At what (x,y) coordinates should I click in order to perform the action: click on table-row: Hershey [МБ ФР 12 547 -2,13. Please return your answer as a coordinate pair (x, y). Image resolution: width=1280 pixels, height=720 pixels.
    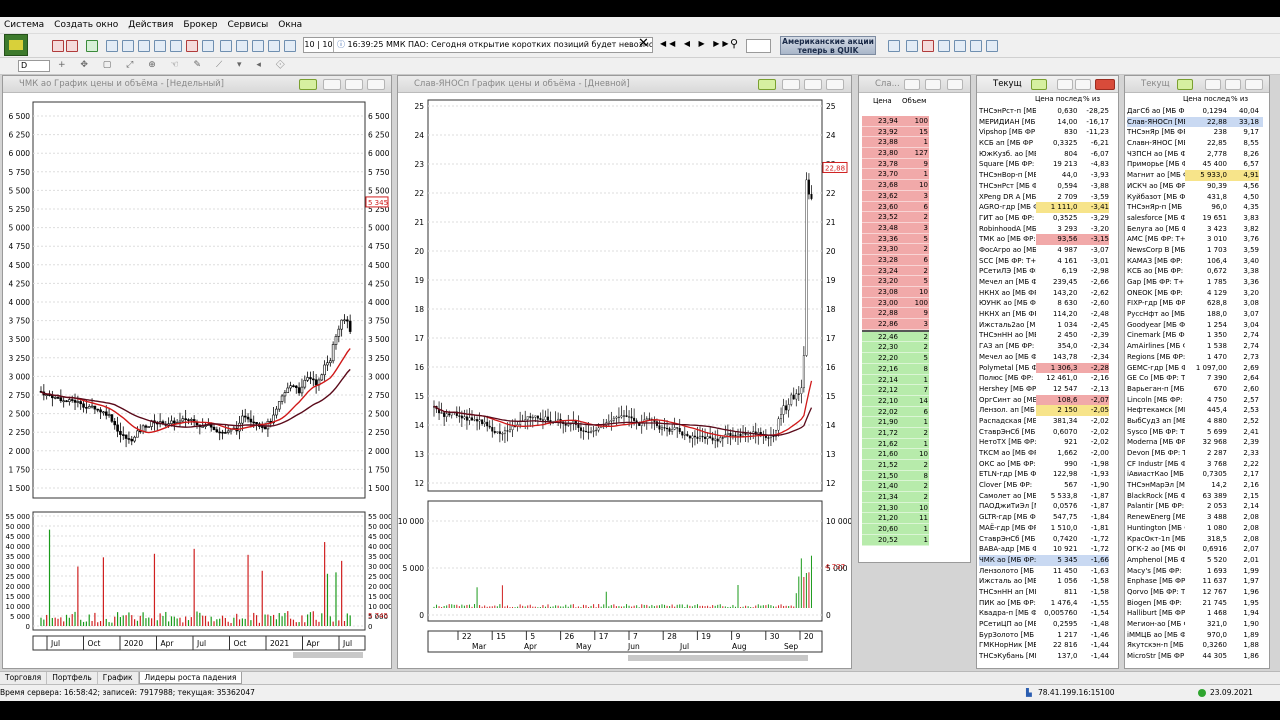
    Looking at the image, I should click on (1044, 389).